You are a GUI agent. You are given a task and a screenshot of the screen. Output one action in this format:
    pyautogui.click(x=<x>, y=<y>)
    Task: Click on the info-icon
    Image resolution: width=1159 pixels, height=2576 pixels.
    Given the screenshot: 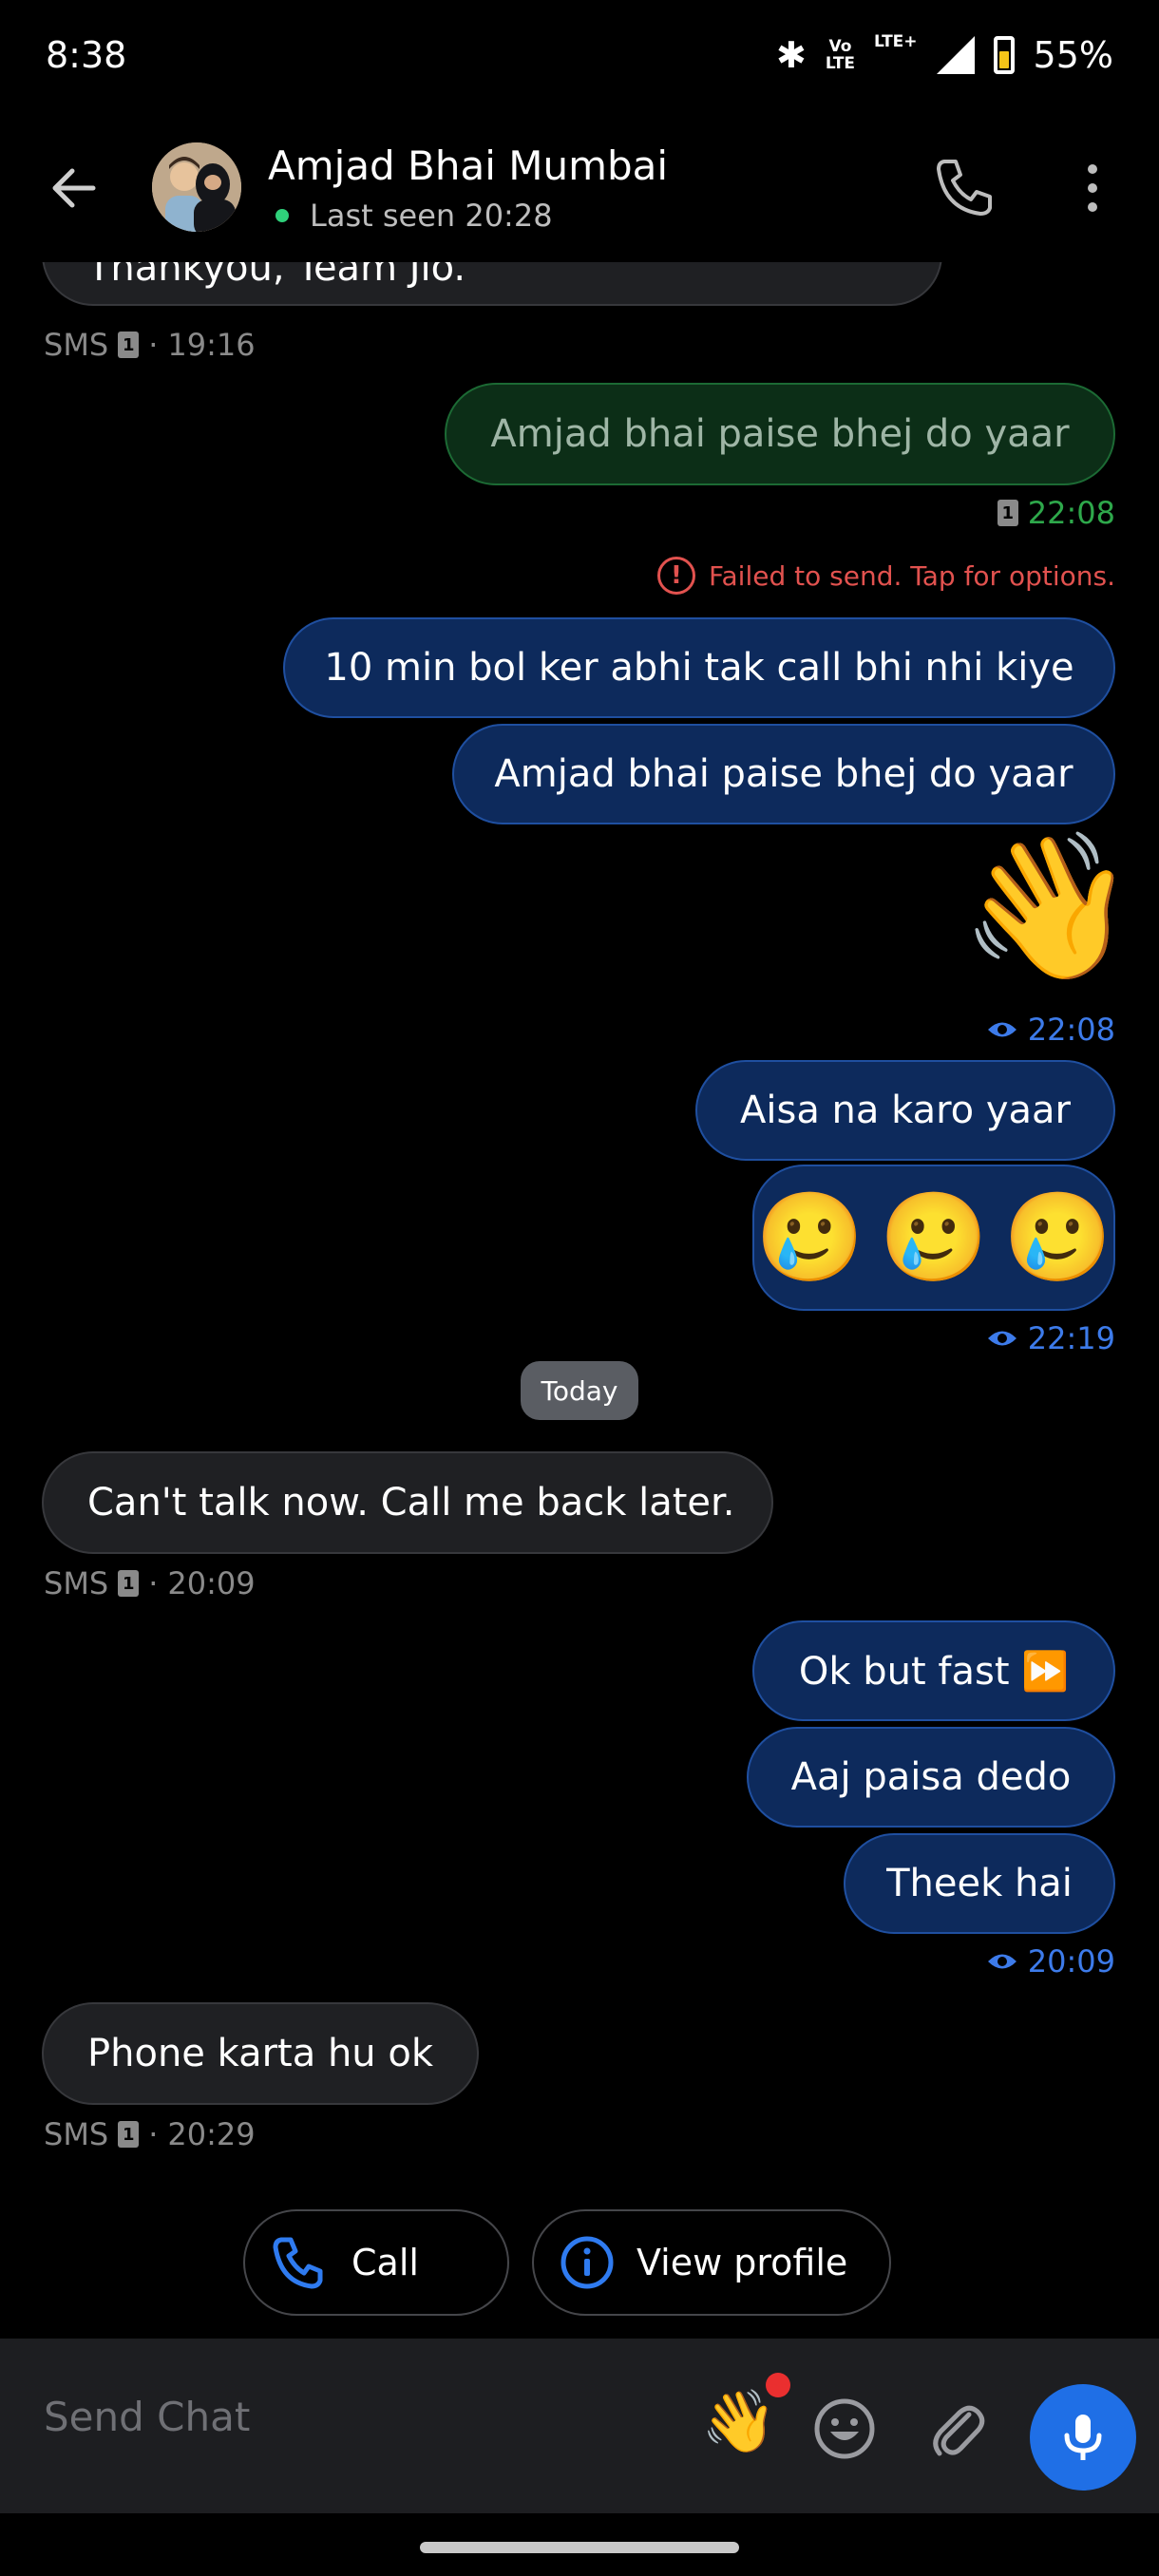 What is the action you would take?
    pyautogui.click(x=587, y=2262)
    